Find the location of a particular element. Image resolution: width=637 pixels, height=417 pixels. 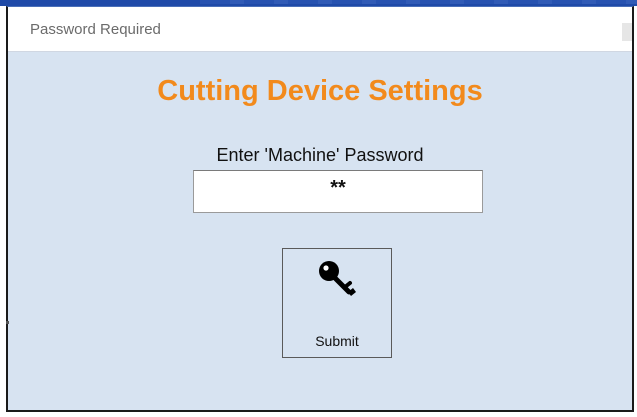

password-input: ** is located at coordinates (338, 191).